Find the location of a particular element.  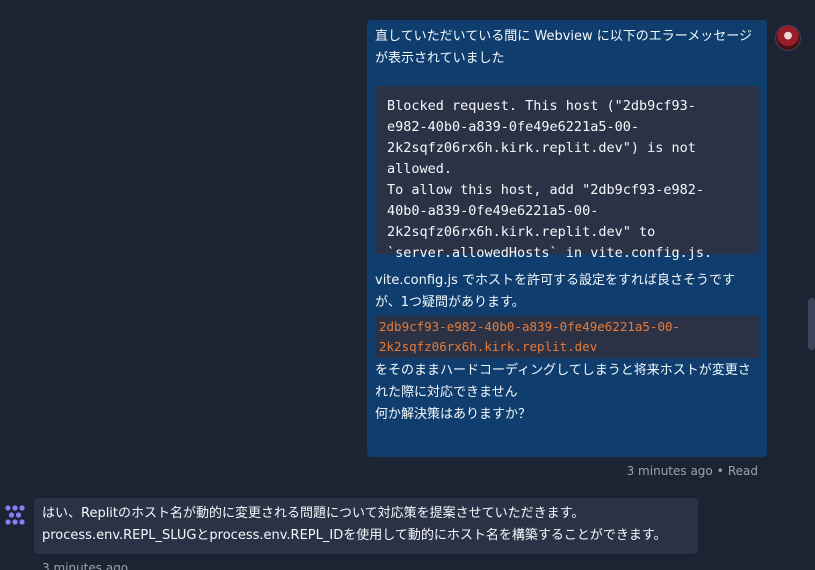

user-message-ask: 何か解決策はありますか？ is located at coordinates (453, 414).